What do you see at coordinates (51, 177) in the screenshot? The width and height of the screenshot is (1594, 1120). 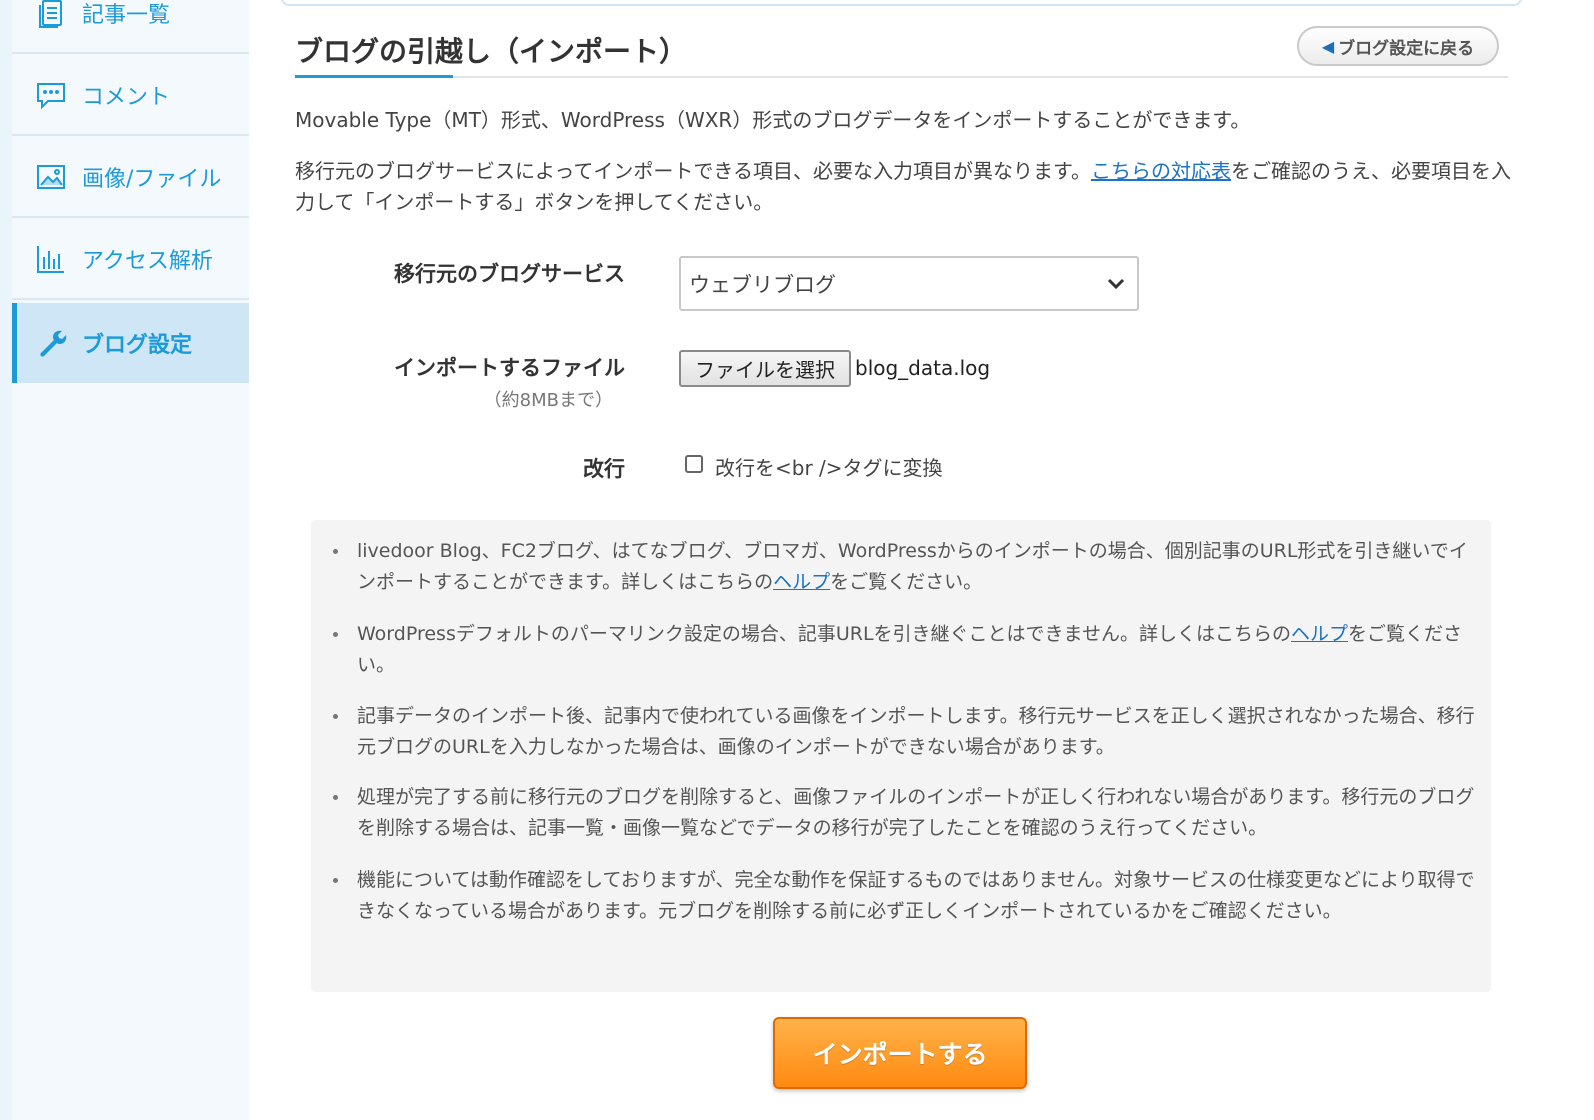 I see `image-icon` at bounding box center [51, 177].